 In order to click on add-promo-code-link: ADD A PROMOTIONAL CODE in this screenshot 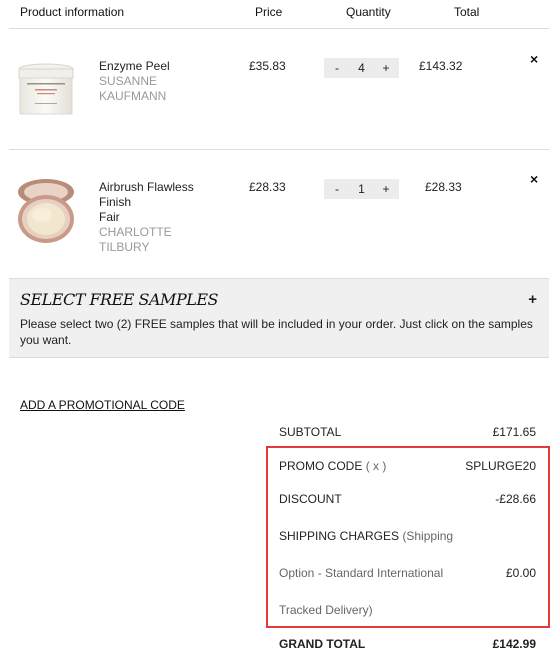, I will do `click(102, 405)`.